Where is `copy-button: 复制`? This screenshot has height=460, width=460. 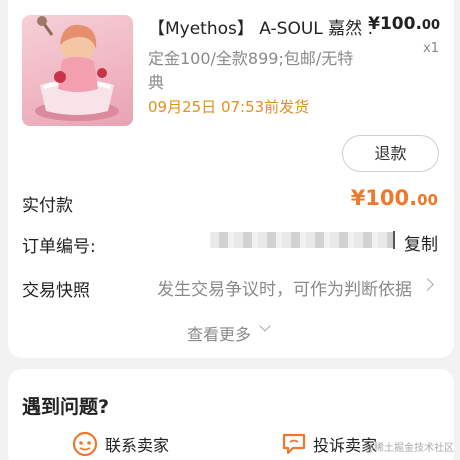 copy-button: 复制 is located at coordinates (421, 242).